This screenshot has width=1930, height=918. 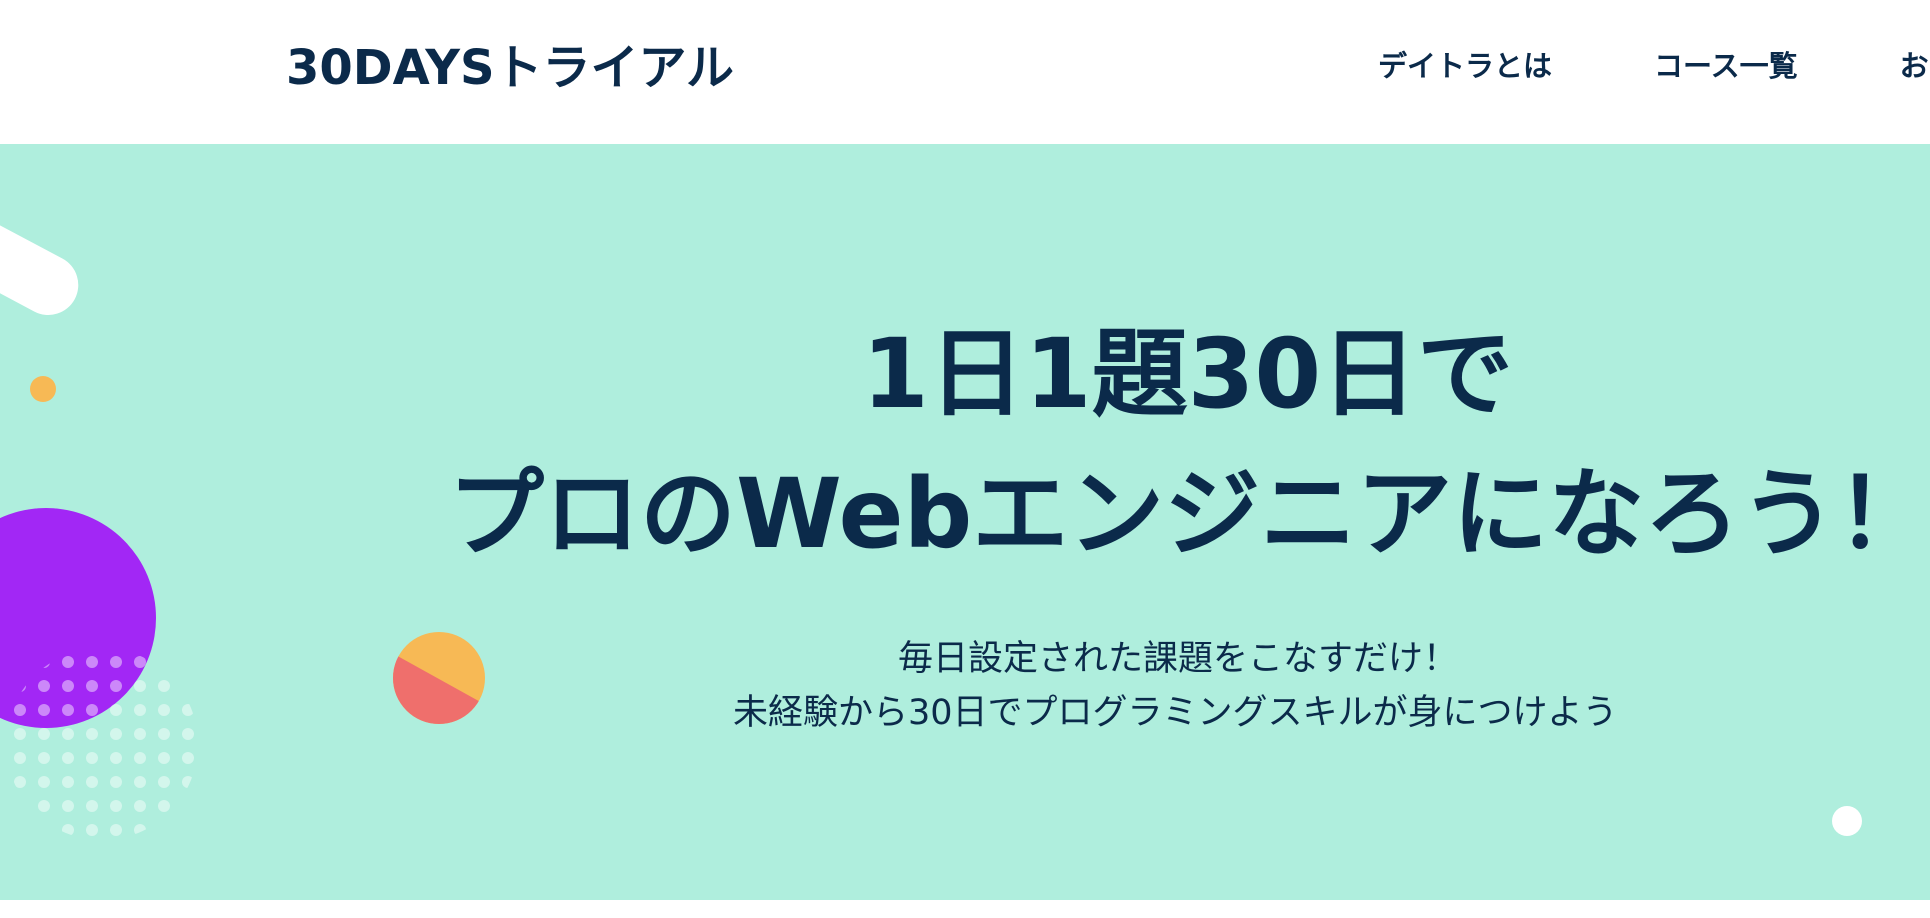 What do you see at coordinates (1175, 713) in the screenshot?
I see `subtext-line-2: 未経験から30日でプログラミングスキルが身につけよう` at bounding box center [1175, 713].